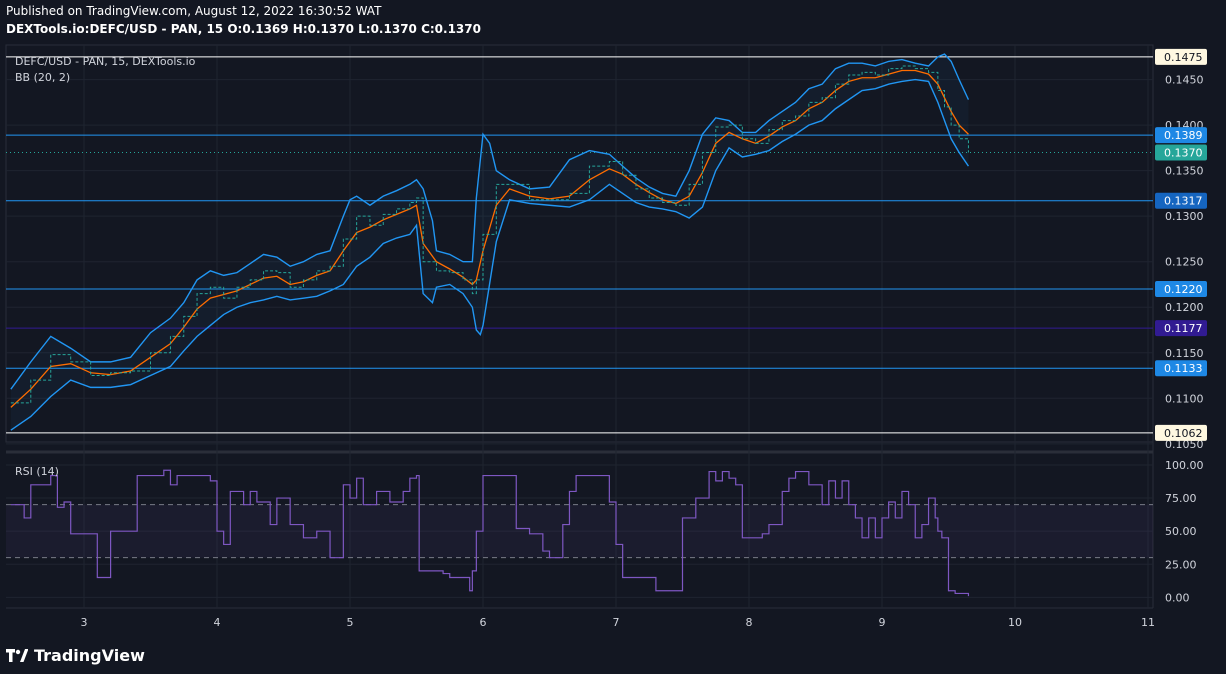 The image size is (1226, 674). I want to click on bb-indicator-title: BB (20, 2), so click(42, 77).